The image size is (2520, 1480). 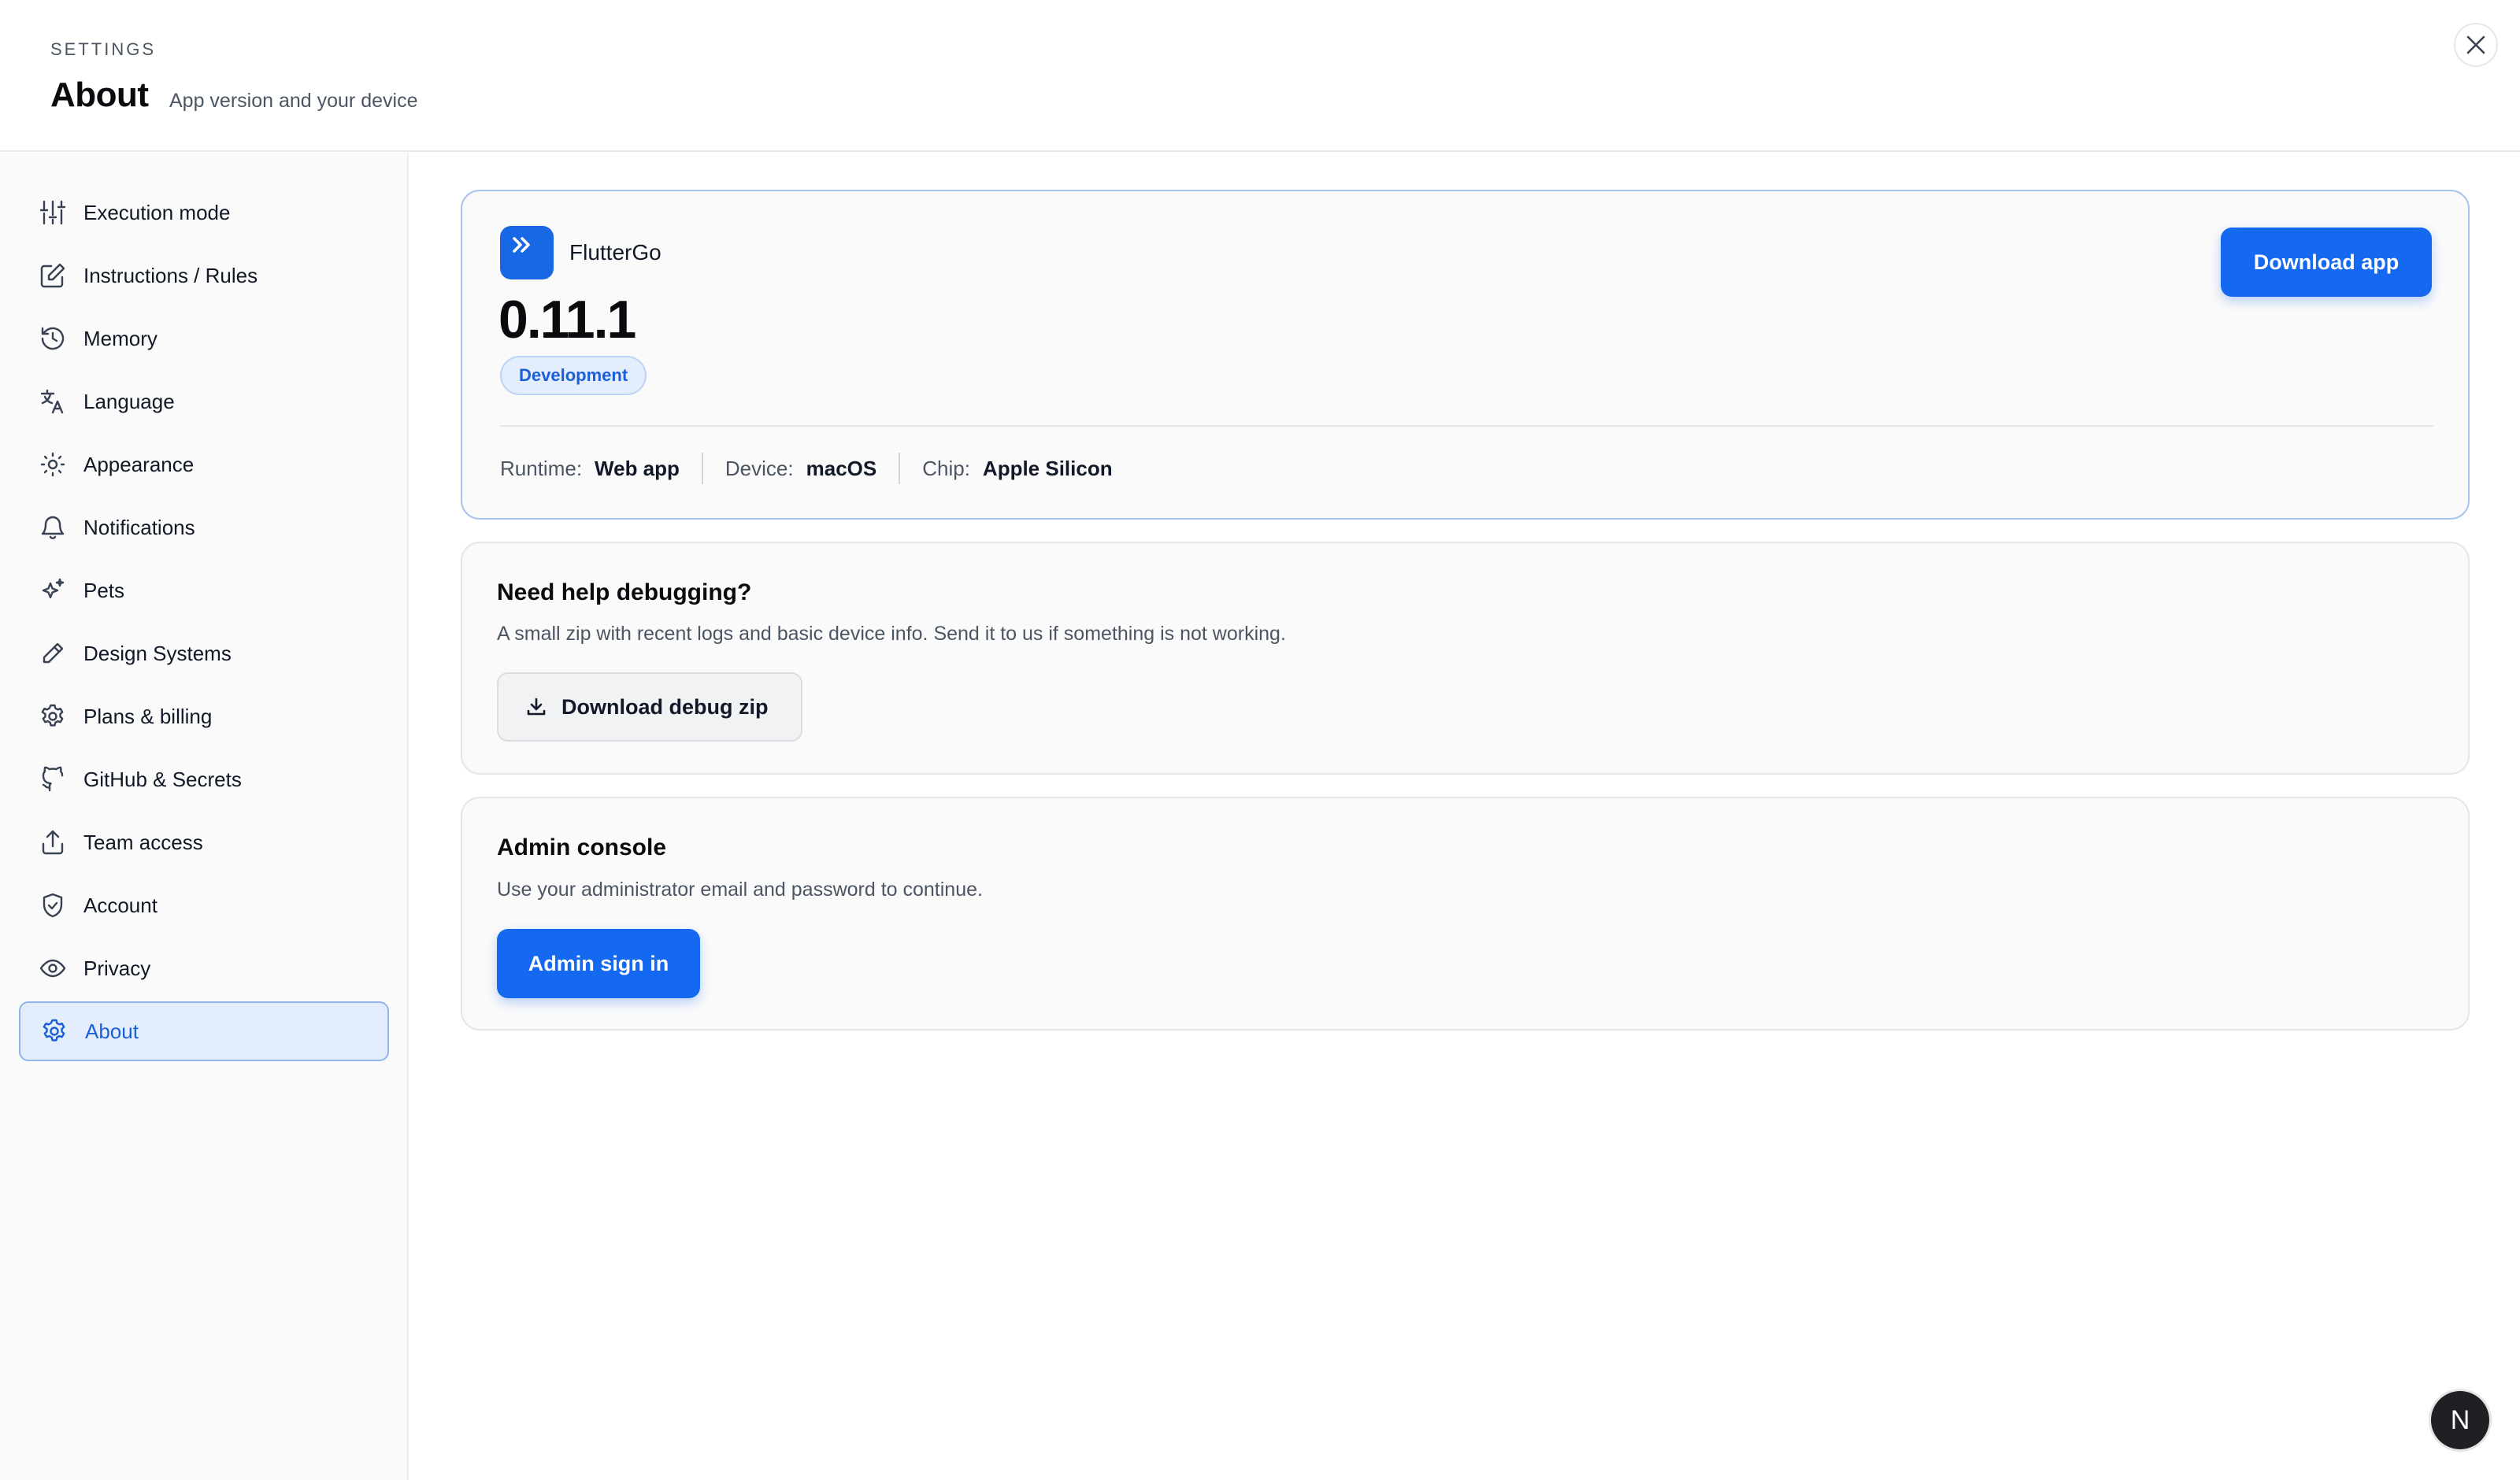 I want to click on sidebar-item-label: GitHub & Secrets, so click(x=162, y=779).